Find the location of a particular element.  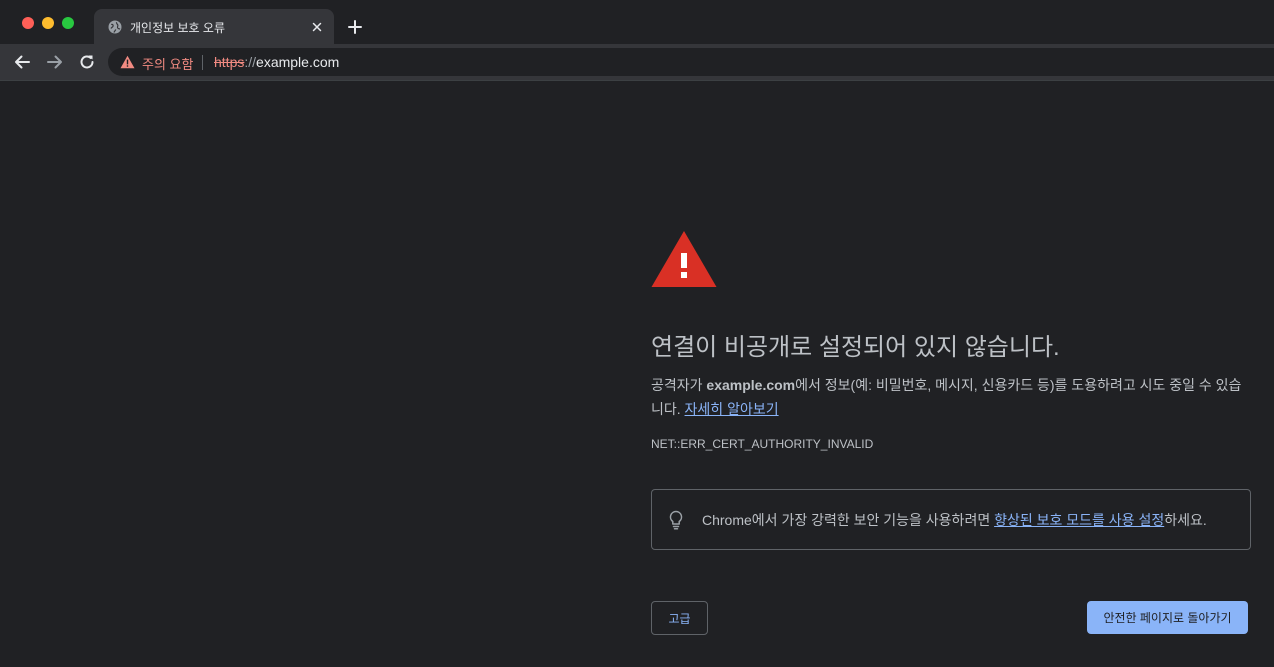

enhanced-protection-link: 향상된 보호 모드를 사용 설정 is located at coordinates (1079, 520).